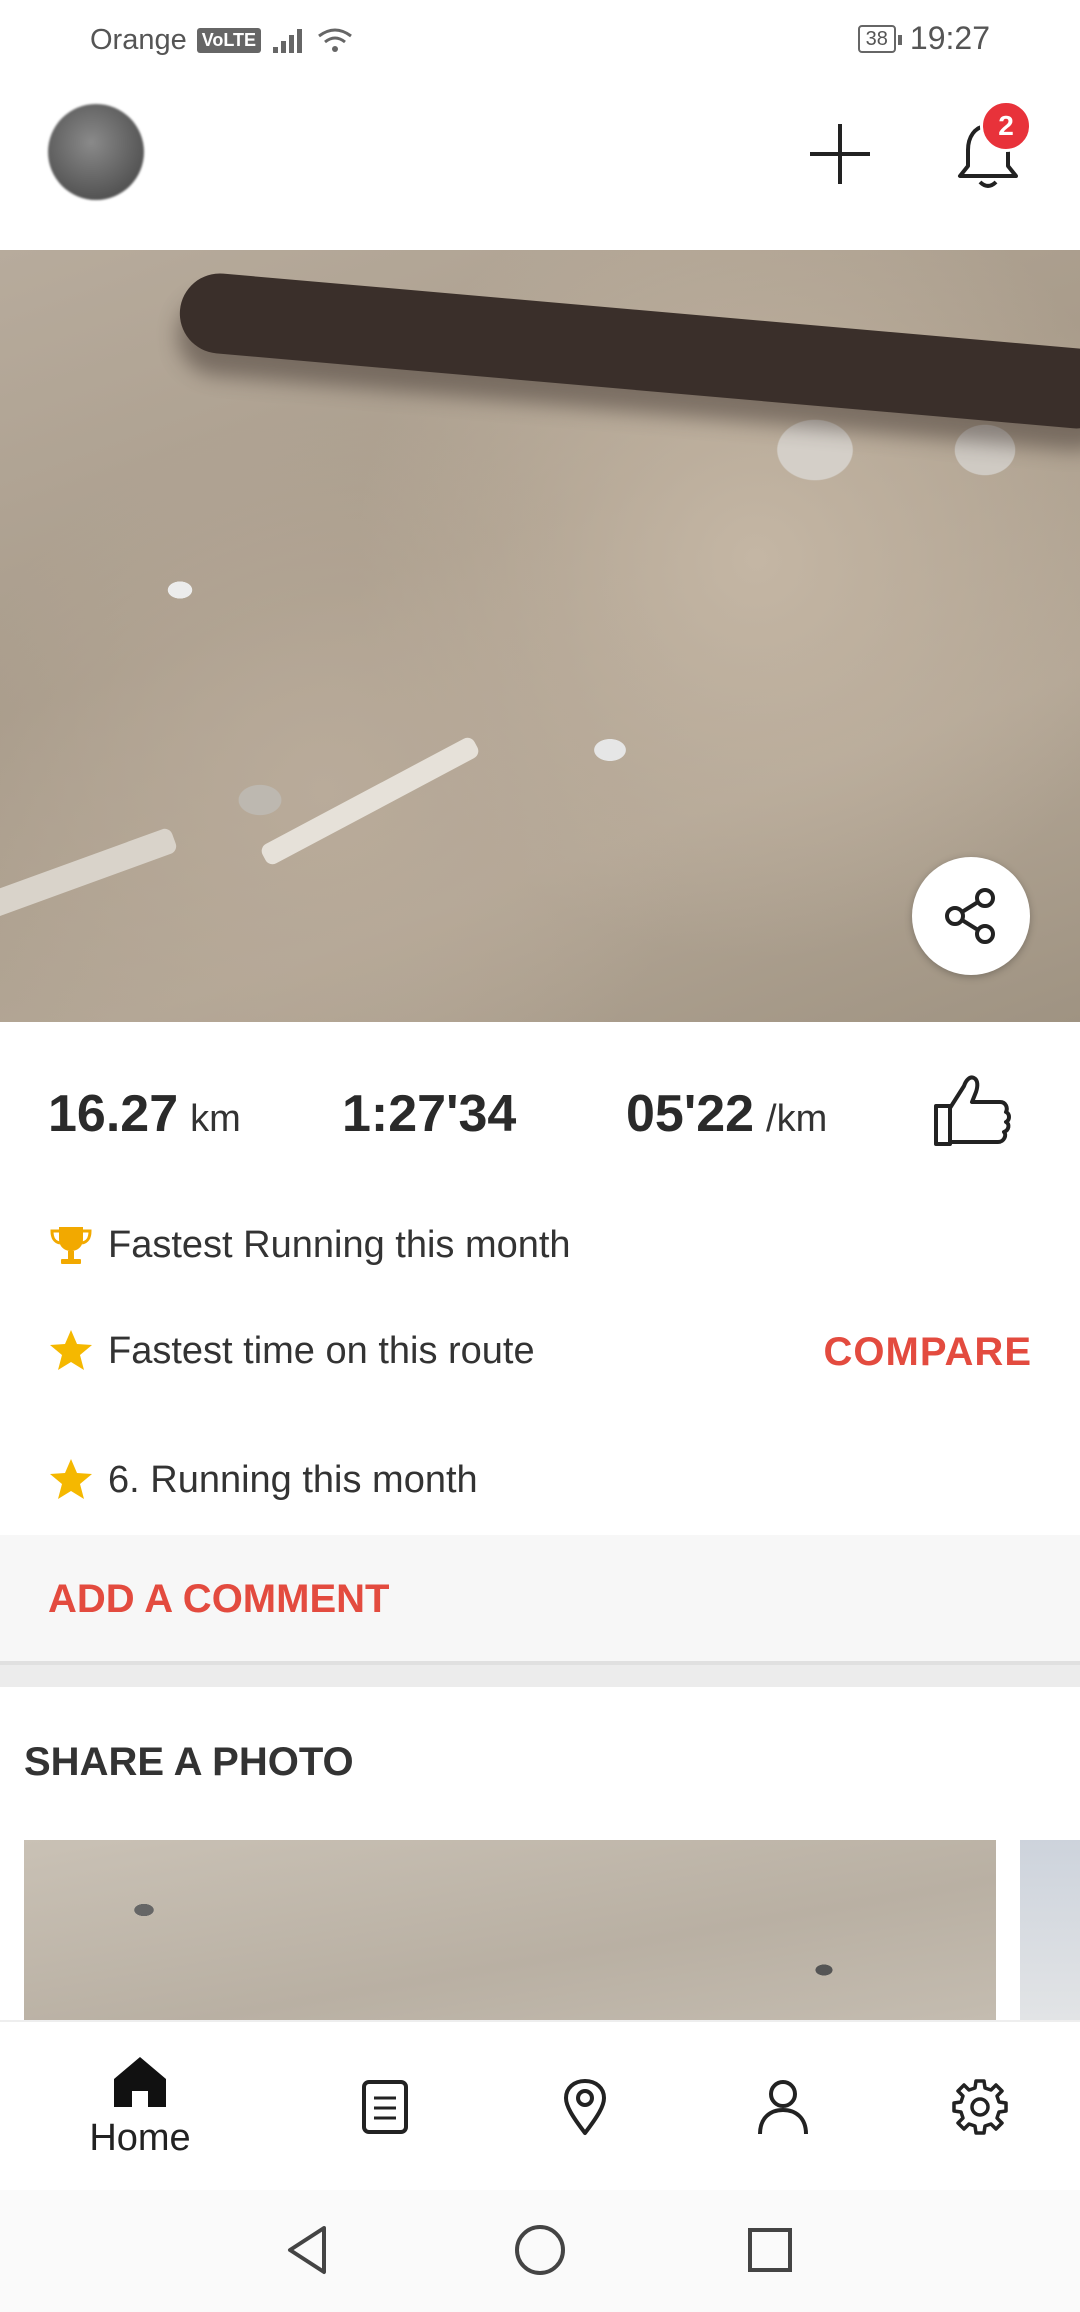  I want to click on section-divider, so click(540, 1676).